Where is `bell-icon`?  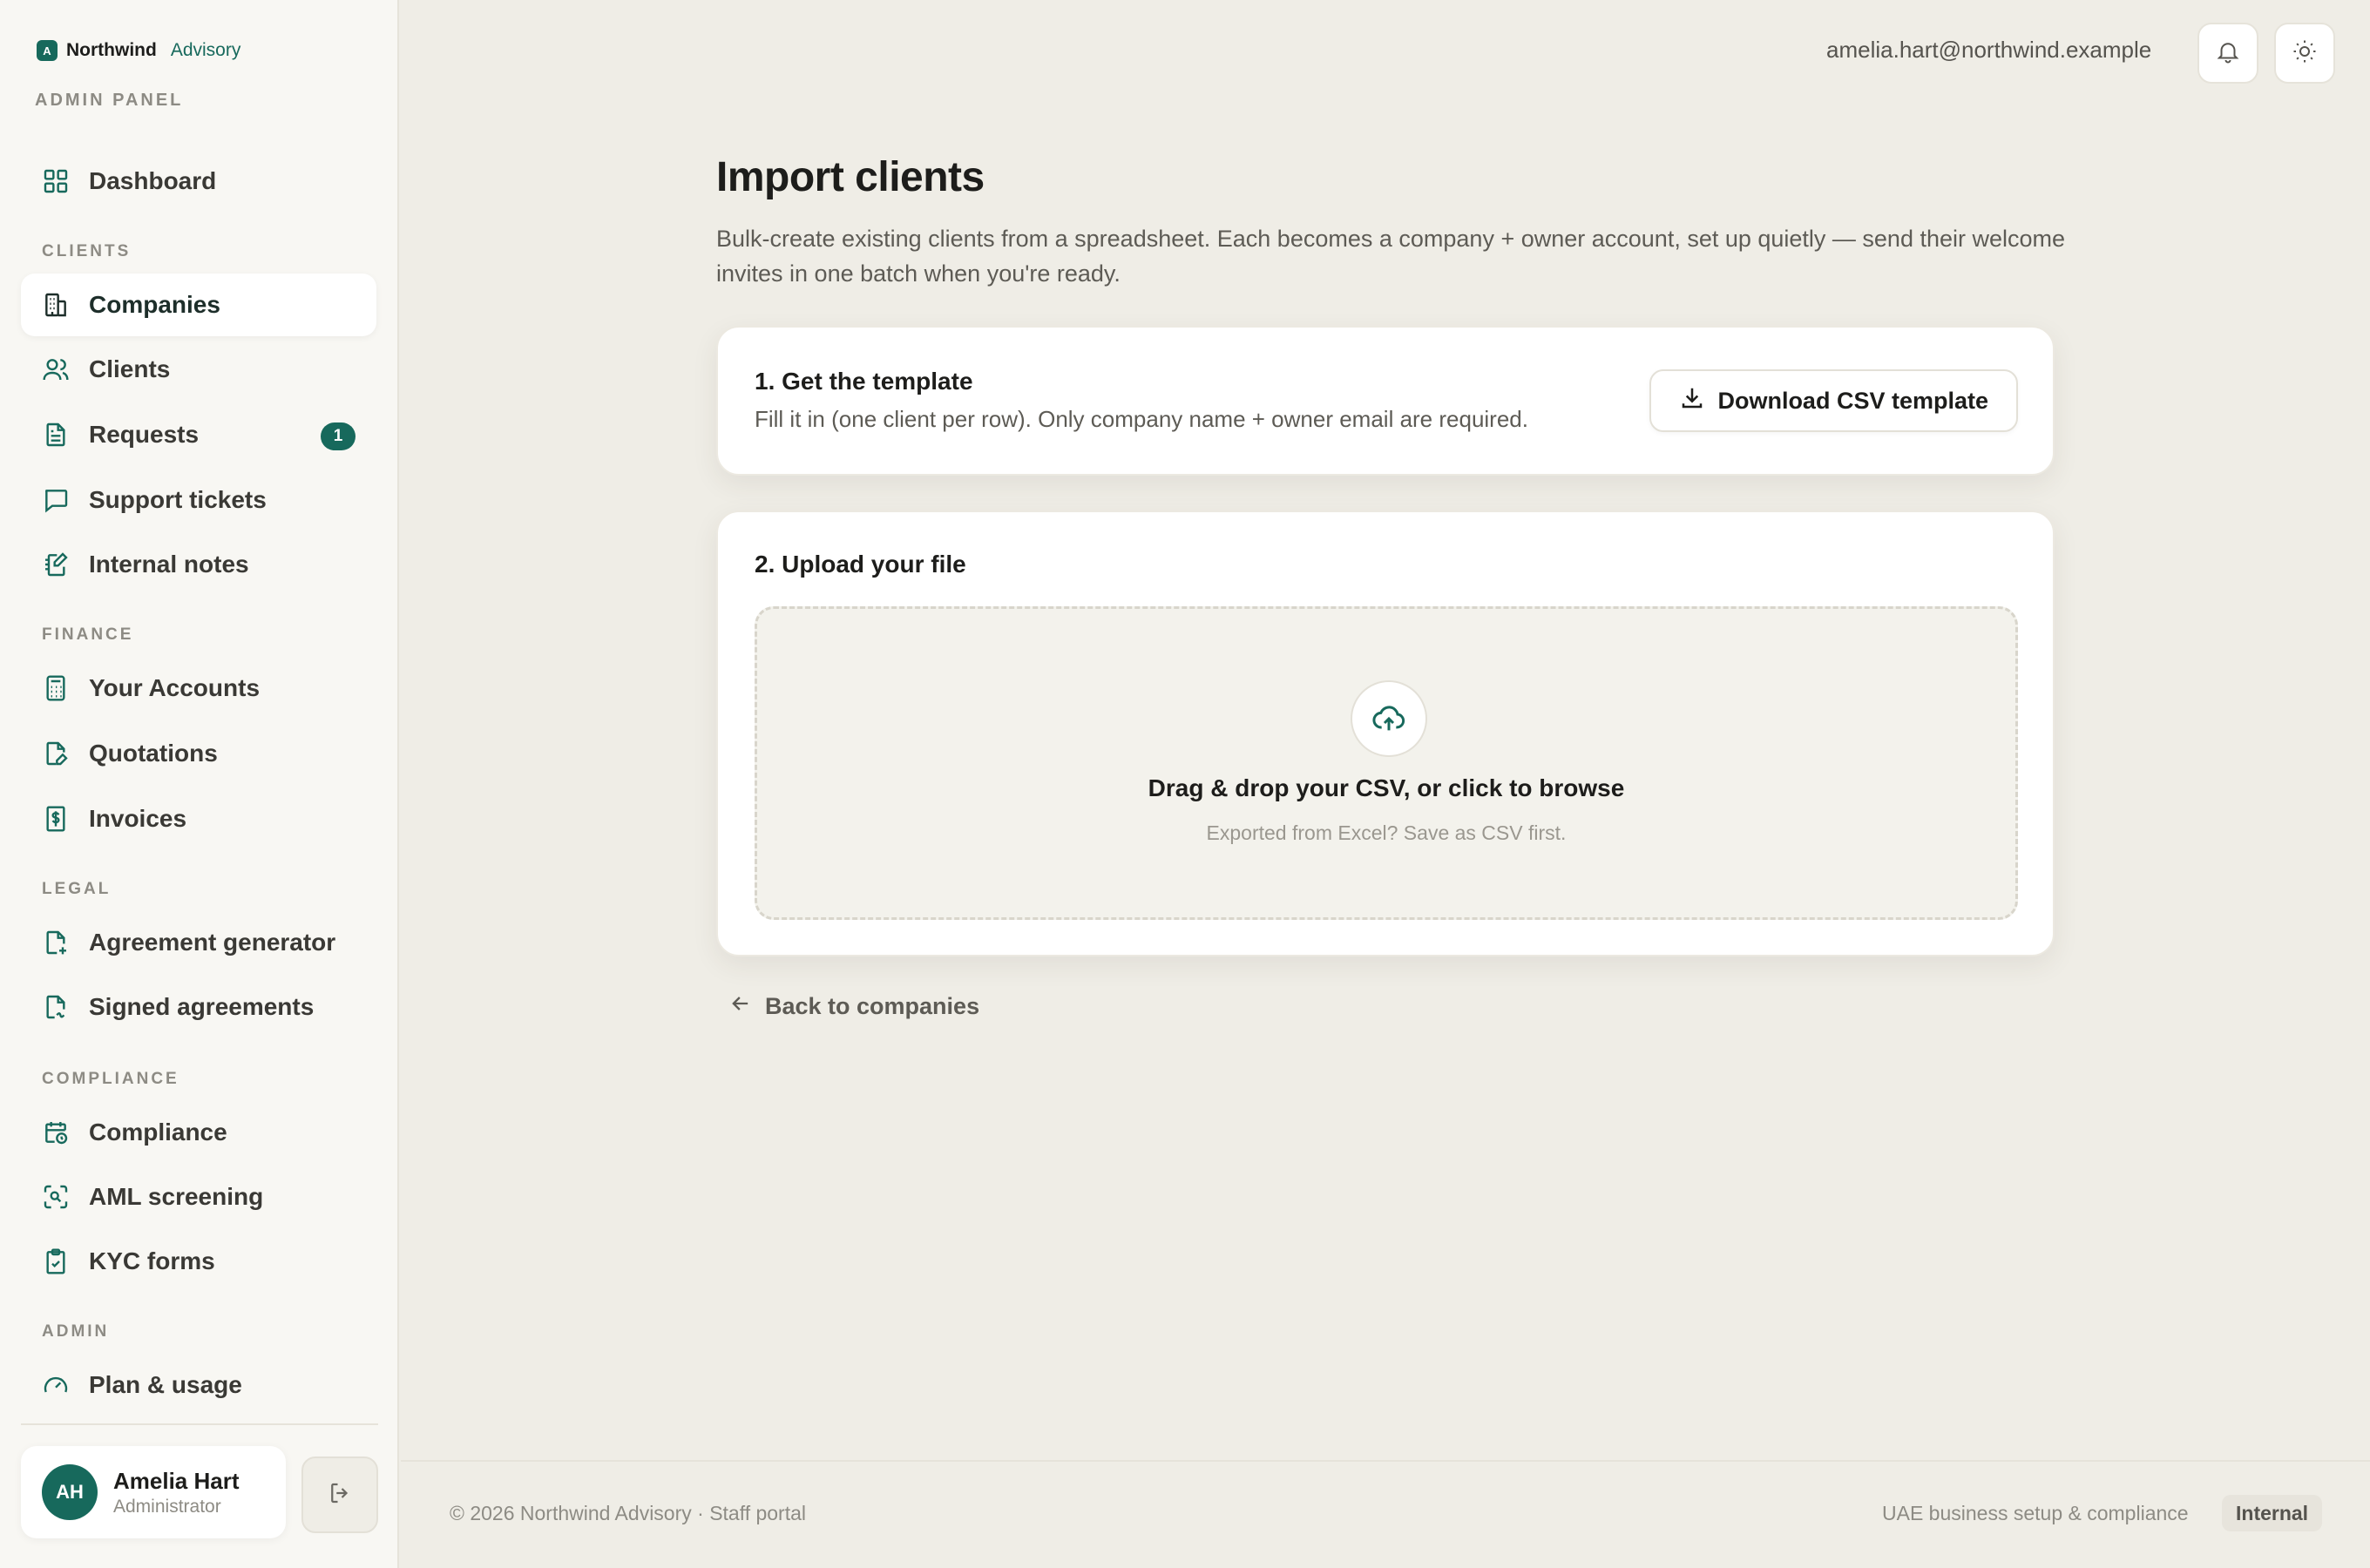
bell-icon is located at coordinates (2228, 53).